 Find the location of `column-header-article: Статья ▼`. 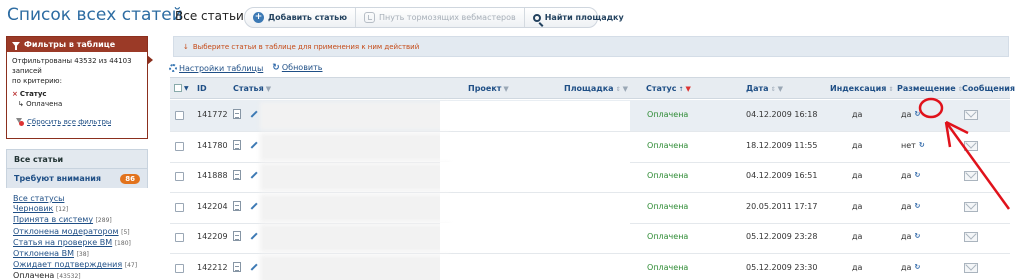

column-header-article: Статья ▼ is located at coordinates (252, 88).